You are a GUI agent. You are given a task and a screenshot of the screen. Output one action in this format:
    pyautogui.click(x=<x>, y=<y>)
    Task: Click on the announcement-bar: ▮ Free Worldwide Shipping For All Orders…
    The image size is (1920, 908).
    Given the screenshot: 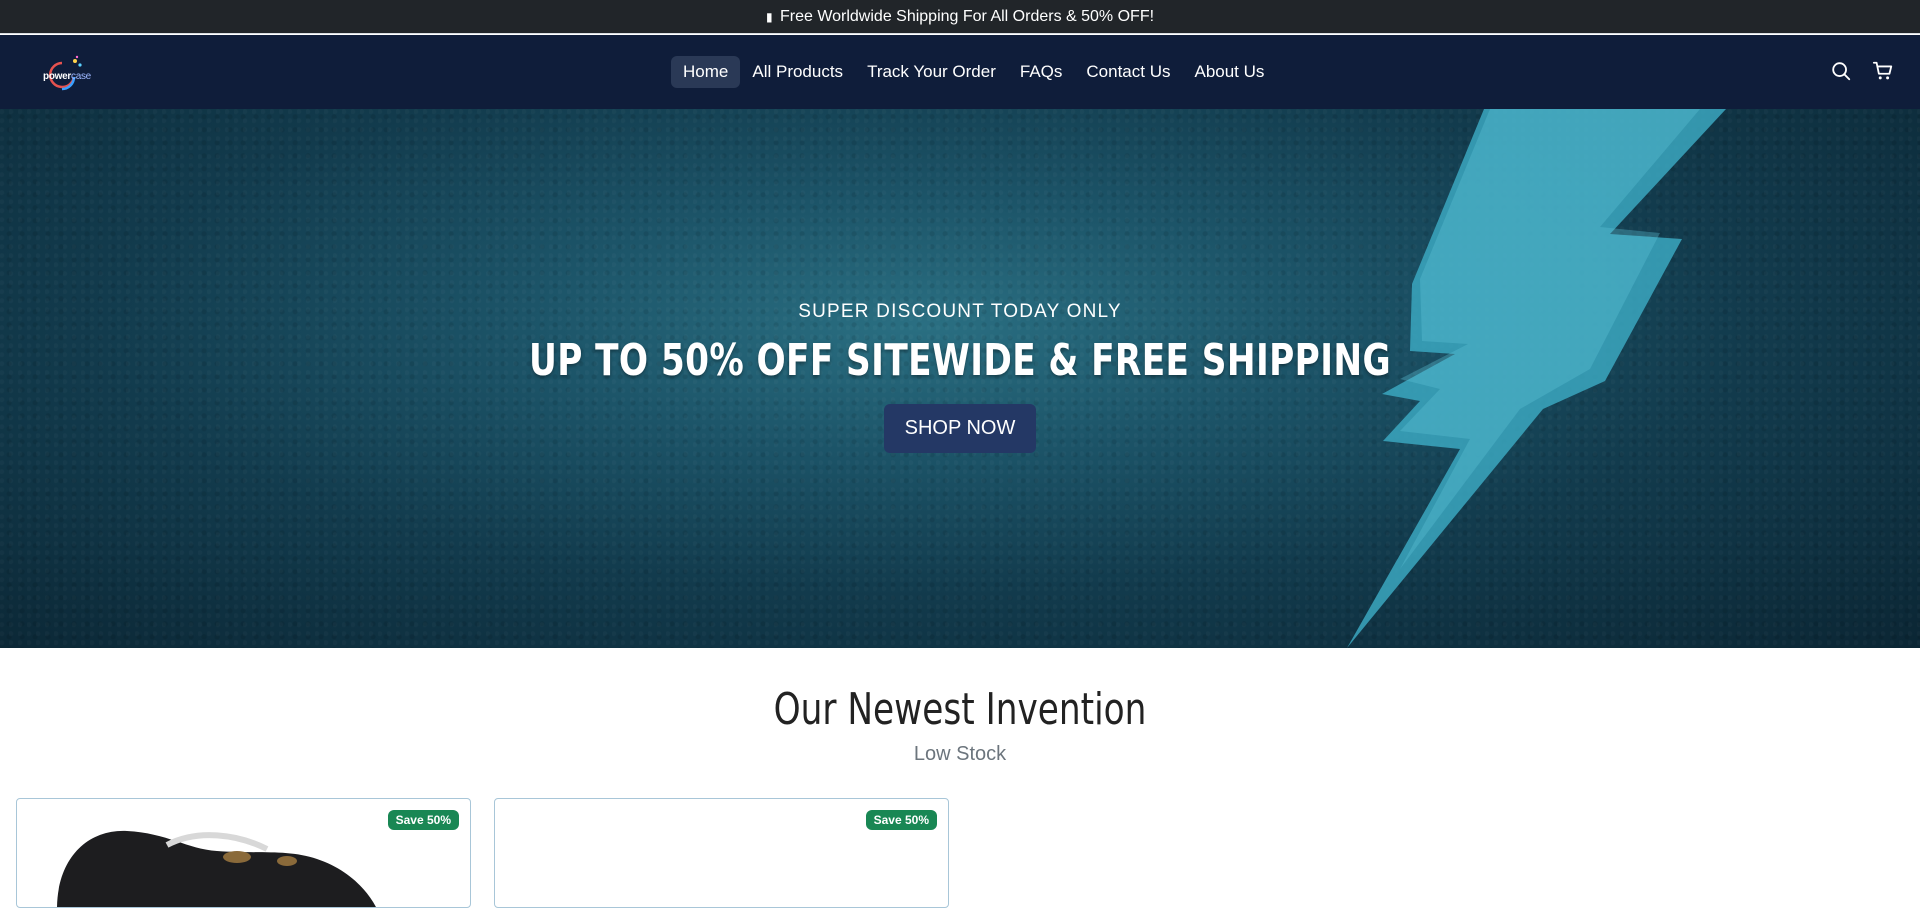 What is the action you would take?
    pyautogui.click(x=960, y=17)
    